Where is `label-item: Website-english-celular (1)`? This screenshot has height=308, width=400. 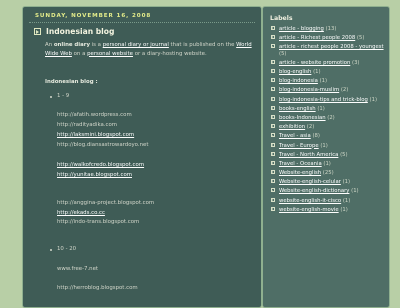 label-item: Website-english-celular (1) is located at coordinates (329, 183).